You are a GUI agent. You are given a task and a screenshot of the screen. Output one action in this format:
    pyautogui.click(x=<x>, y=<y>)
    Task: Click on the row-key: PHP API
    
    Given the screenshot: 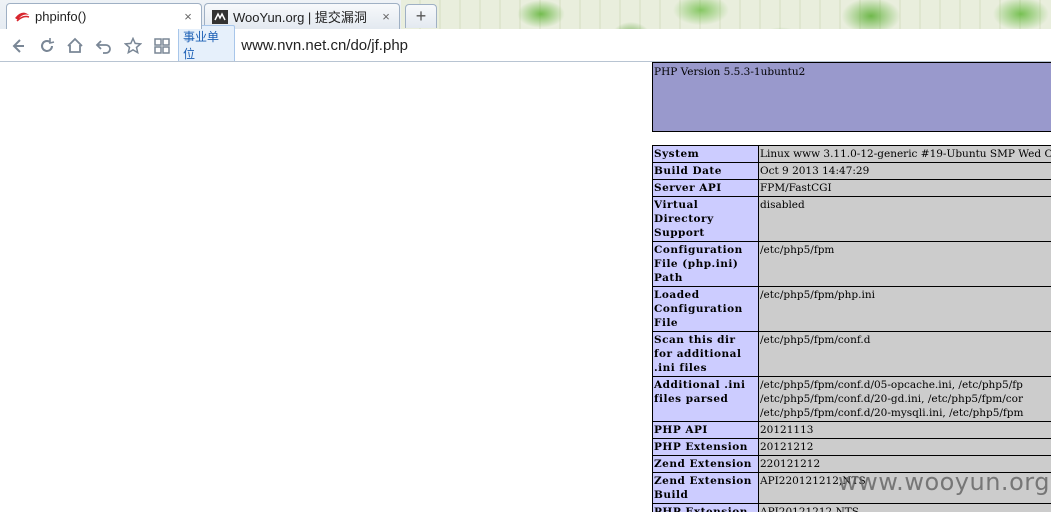 What is the action you would take?
    pyautogui.click(x=705, y=430)
    